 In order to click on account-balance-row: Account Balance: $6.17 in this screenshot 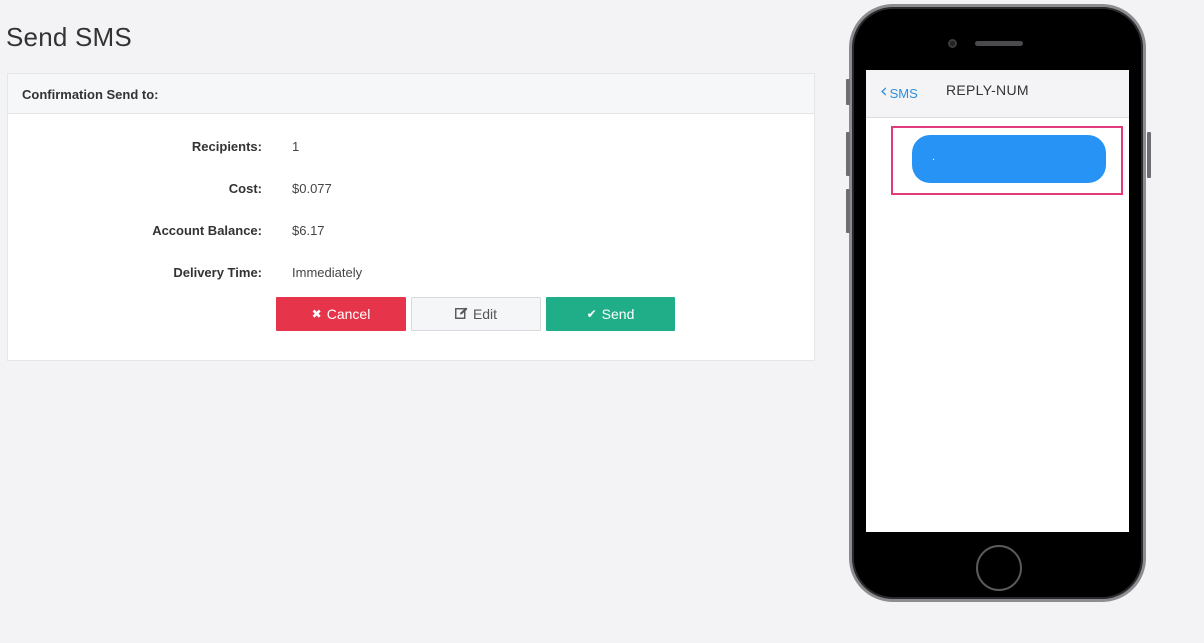, I will do `click(411, 232)`.